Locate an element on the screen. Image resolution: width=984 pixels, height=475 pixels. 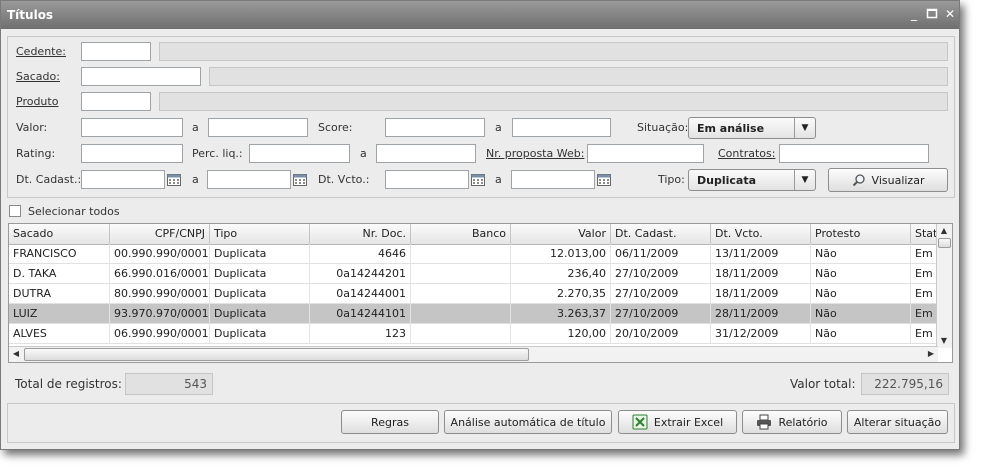
cell-protesto: Não is located at coordinates (861, 313).